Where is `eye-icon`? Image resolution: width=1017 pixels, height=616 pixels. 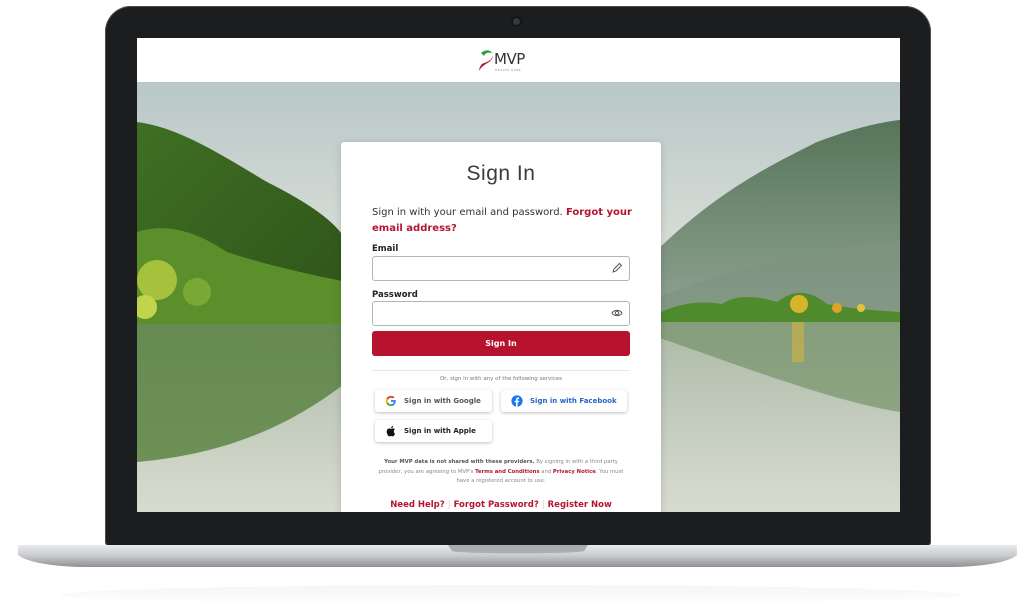 eye-icon is located at coordinates (617, 313).